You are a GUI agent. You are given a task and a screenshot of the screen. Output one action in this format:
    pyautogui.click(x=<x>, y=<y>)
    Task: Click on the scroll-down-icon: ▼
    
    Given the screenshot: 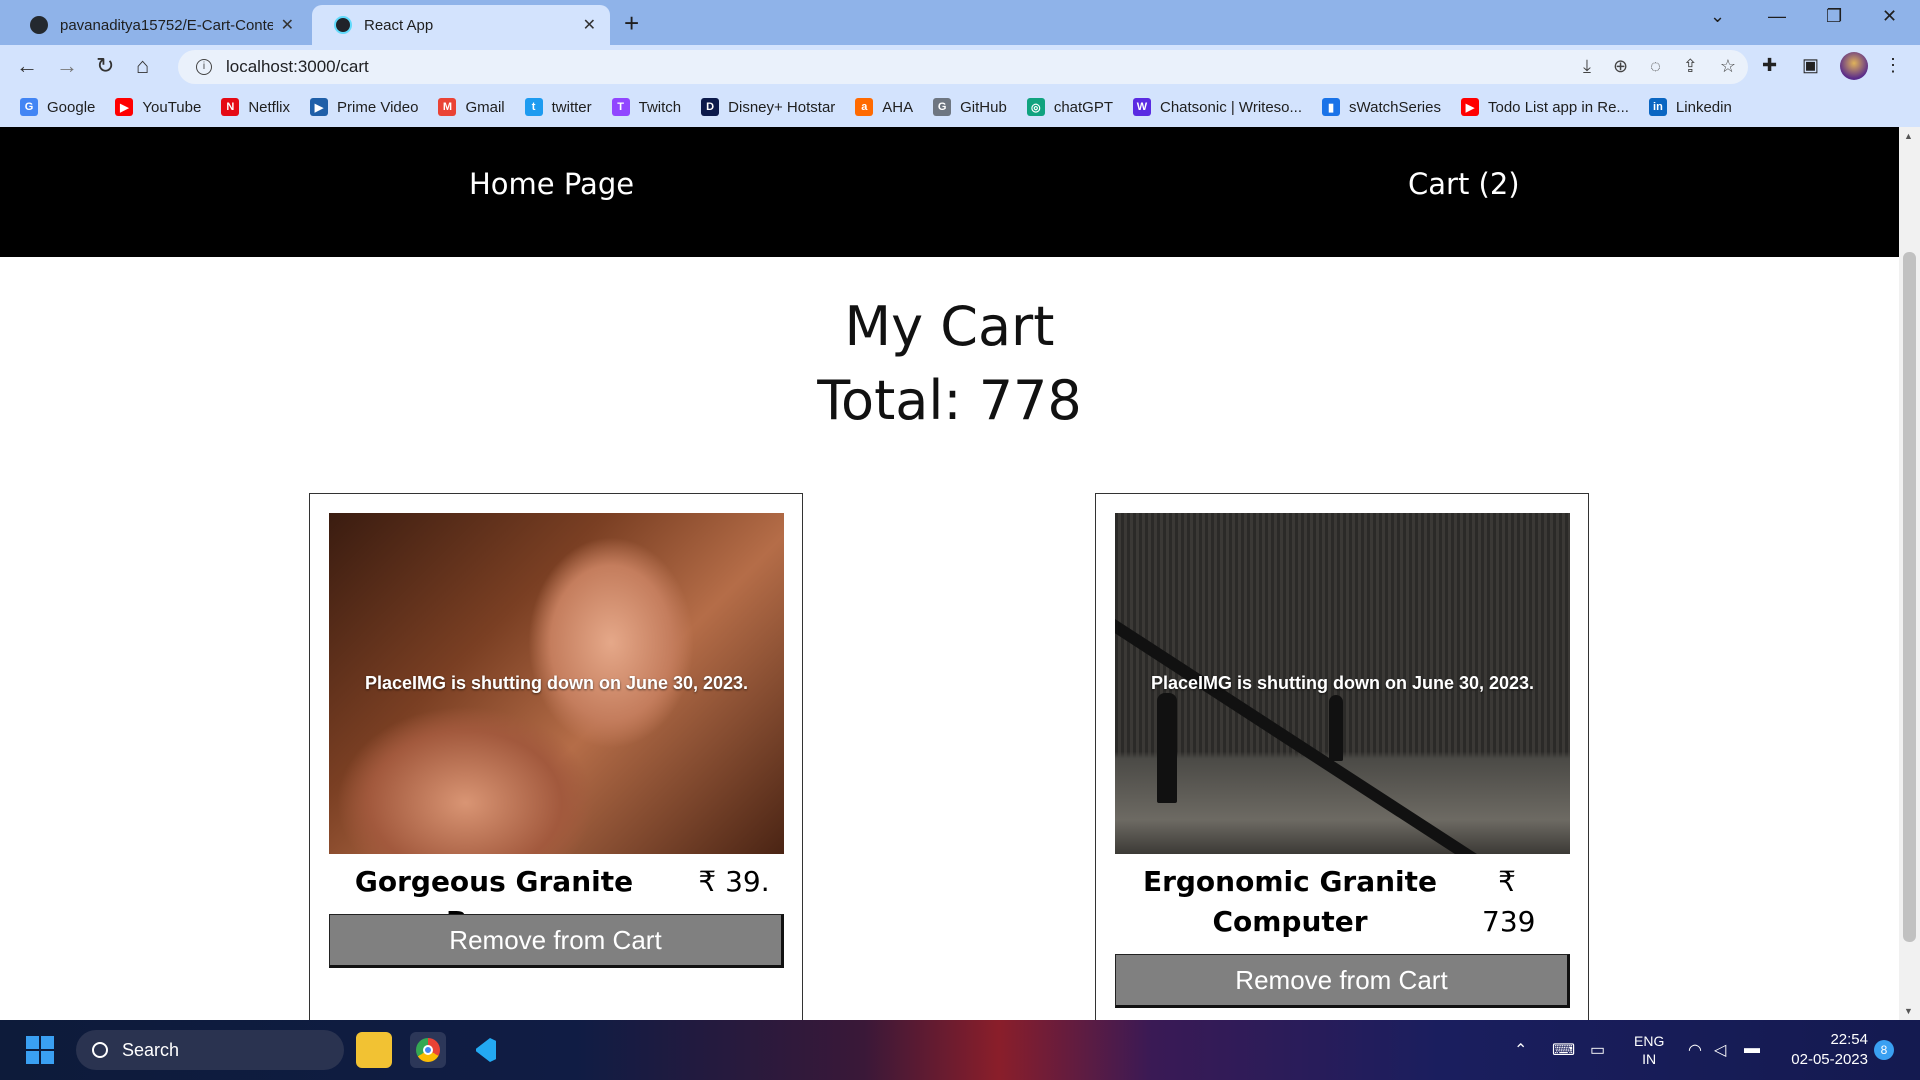 What is the action you would take?
    pyautogui.click(x=1908, y=1011)
    